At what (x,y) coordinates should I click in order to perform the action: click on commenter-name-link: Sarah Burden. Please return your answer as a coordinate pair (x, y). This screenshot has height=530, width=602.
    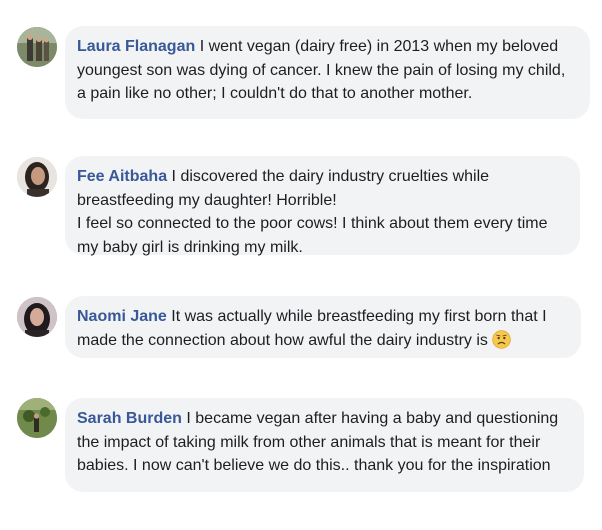
    Looking at the image, I should click on (129, 418).